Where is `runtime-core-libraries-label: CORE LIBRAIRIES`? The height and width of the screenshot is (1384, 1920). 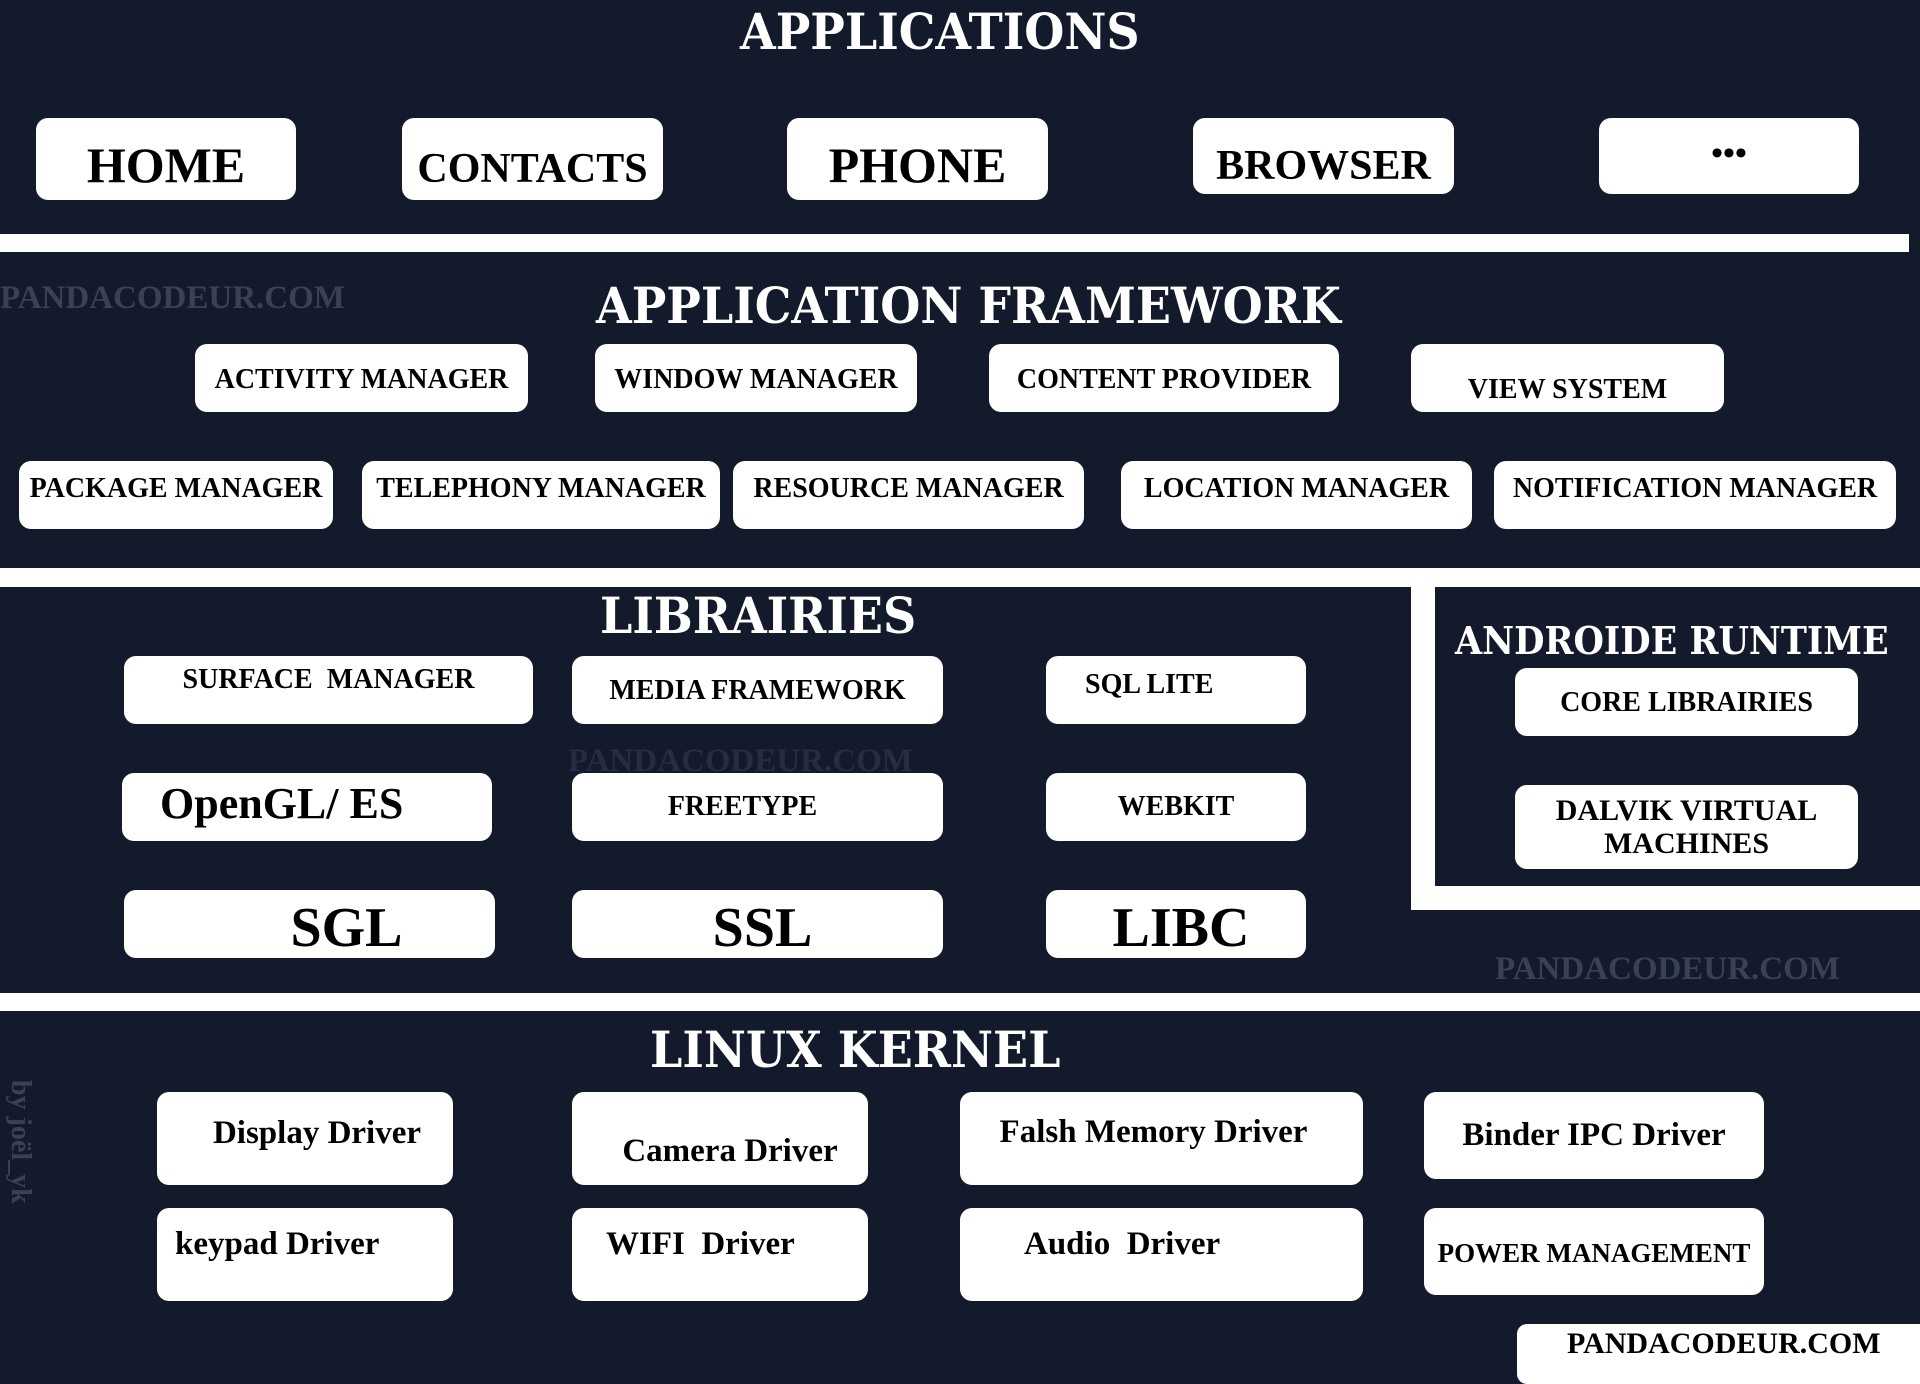
runtime-core-libraries-label: CORE LIBRAIRIES is located at coordinates (1686, 702).